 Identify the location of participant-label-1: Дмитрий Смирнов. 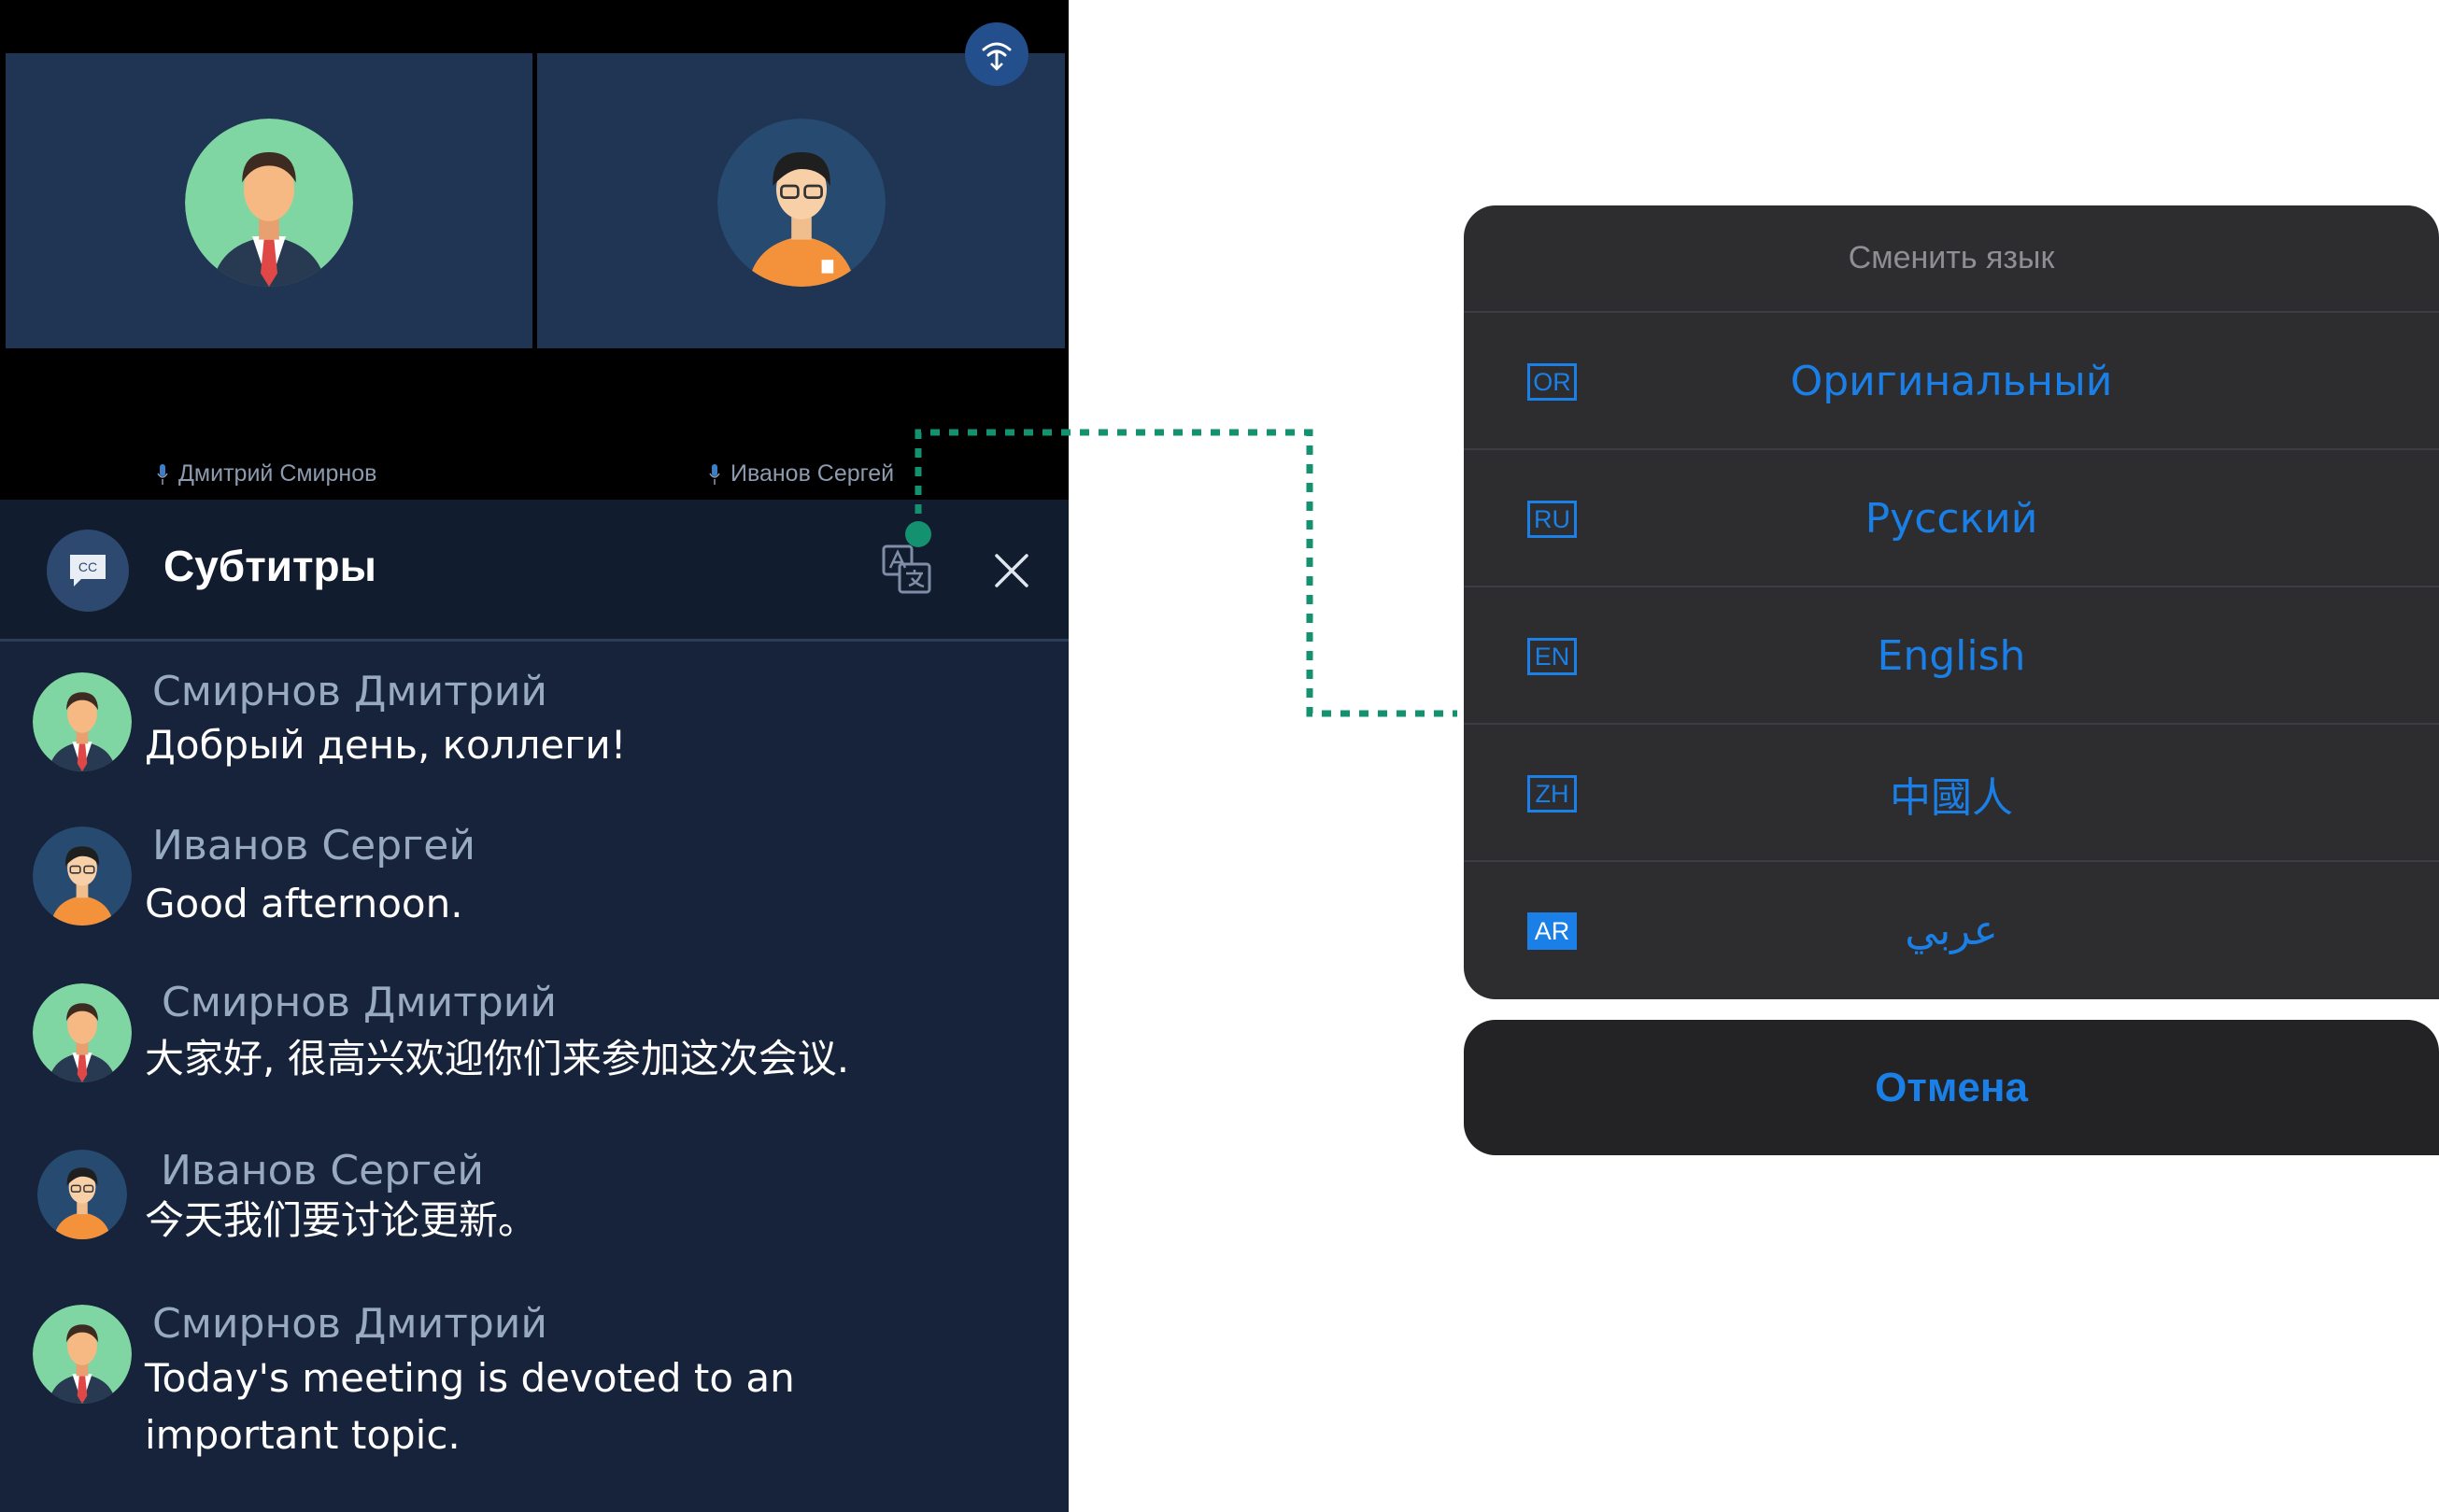
(266, 474).